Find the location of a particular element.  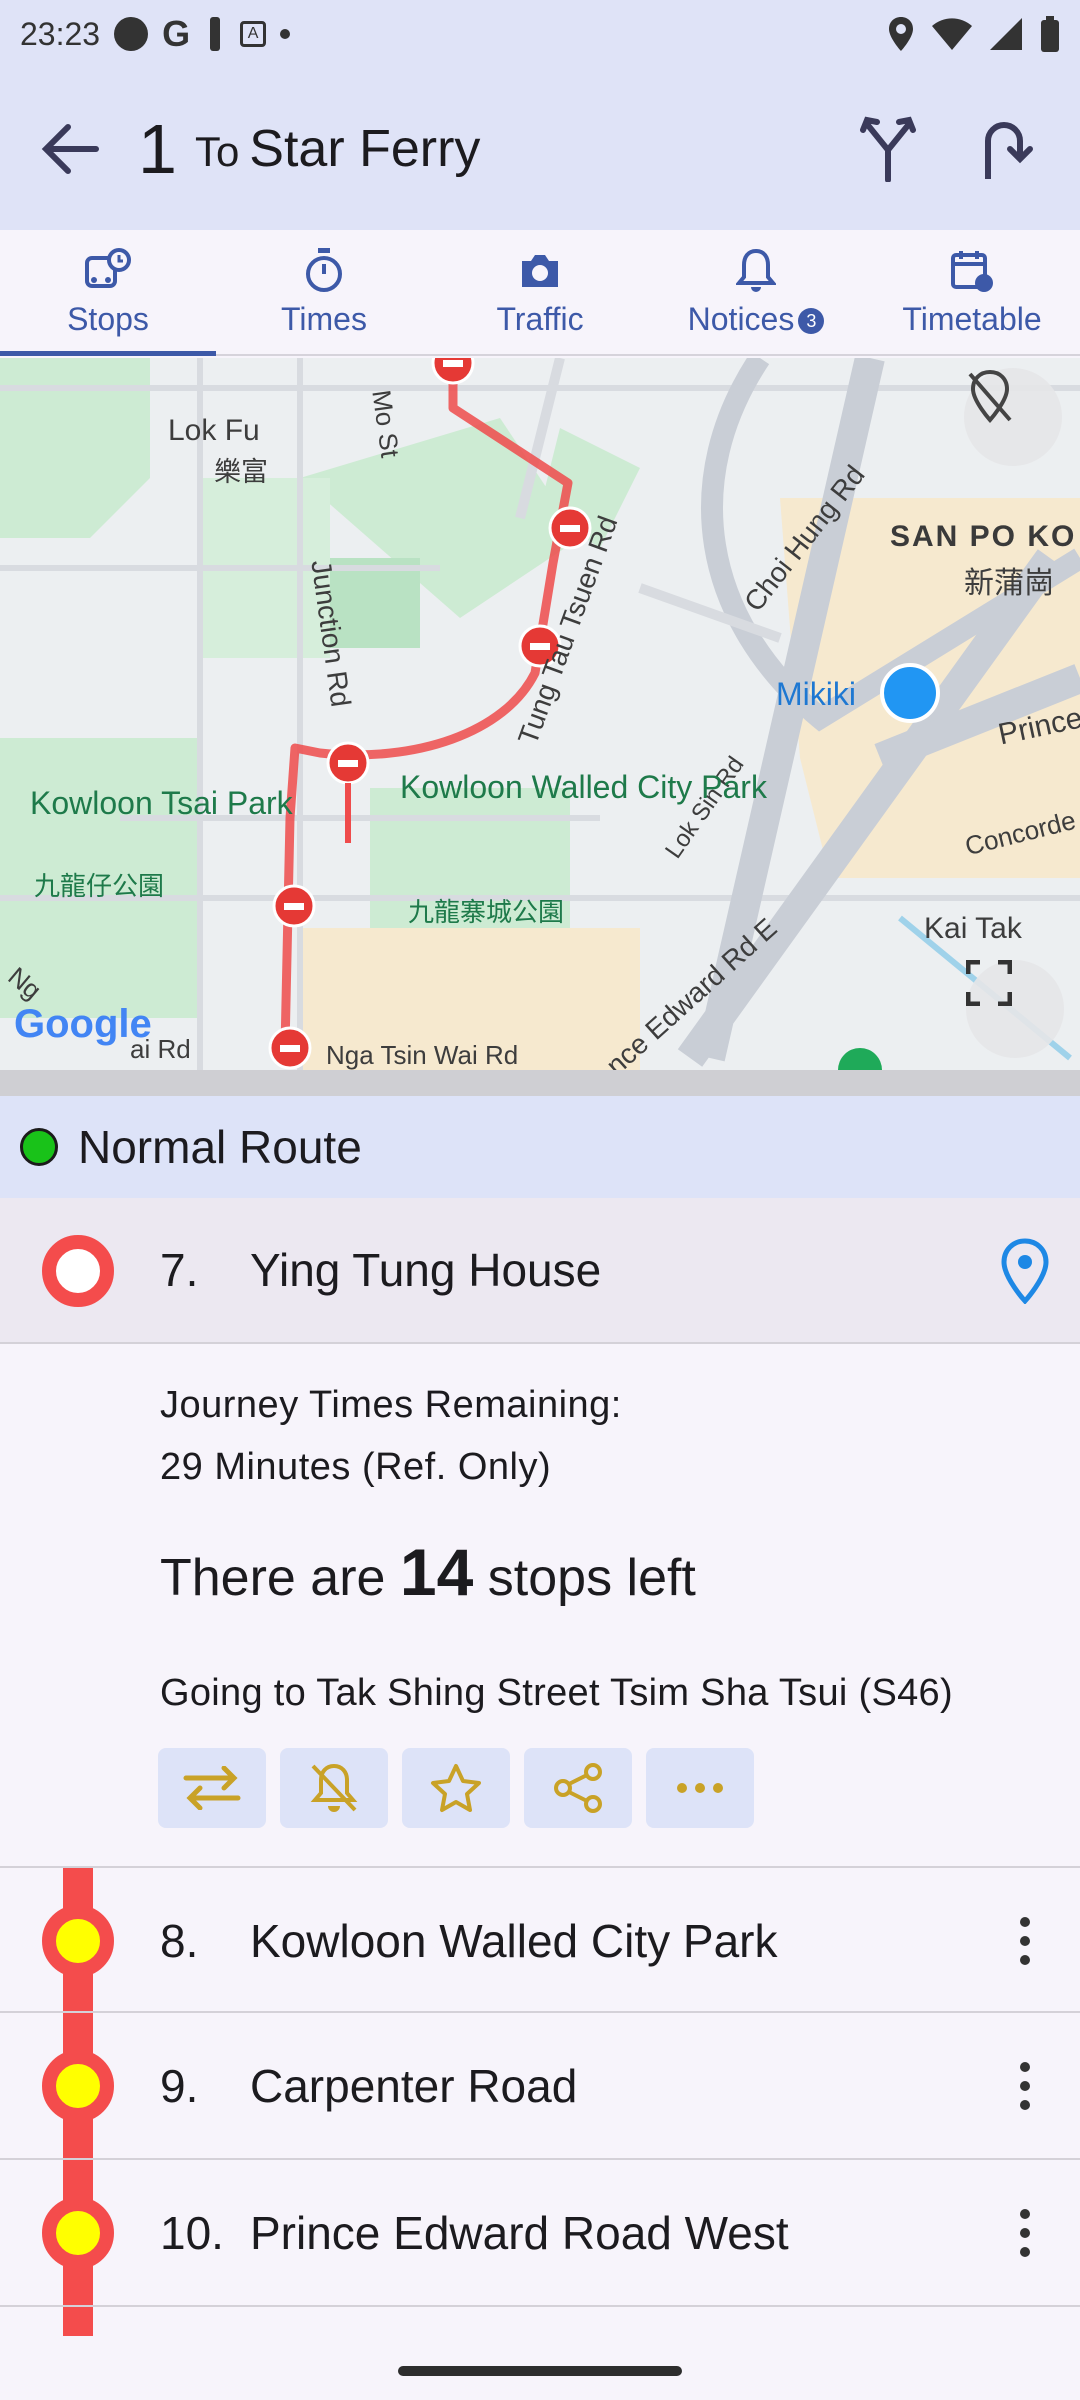

tab-stops: Stops is located at coordinates (108, 293).